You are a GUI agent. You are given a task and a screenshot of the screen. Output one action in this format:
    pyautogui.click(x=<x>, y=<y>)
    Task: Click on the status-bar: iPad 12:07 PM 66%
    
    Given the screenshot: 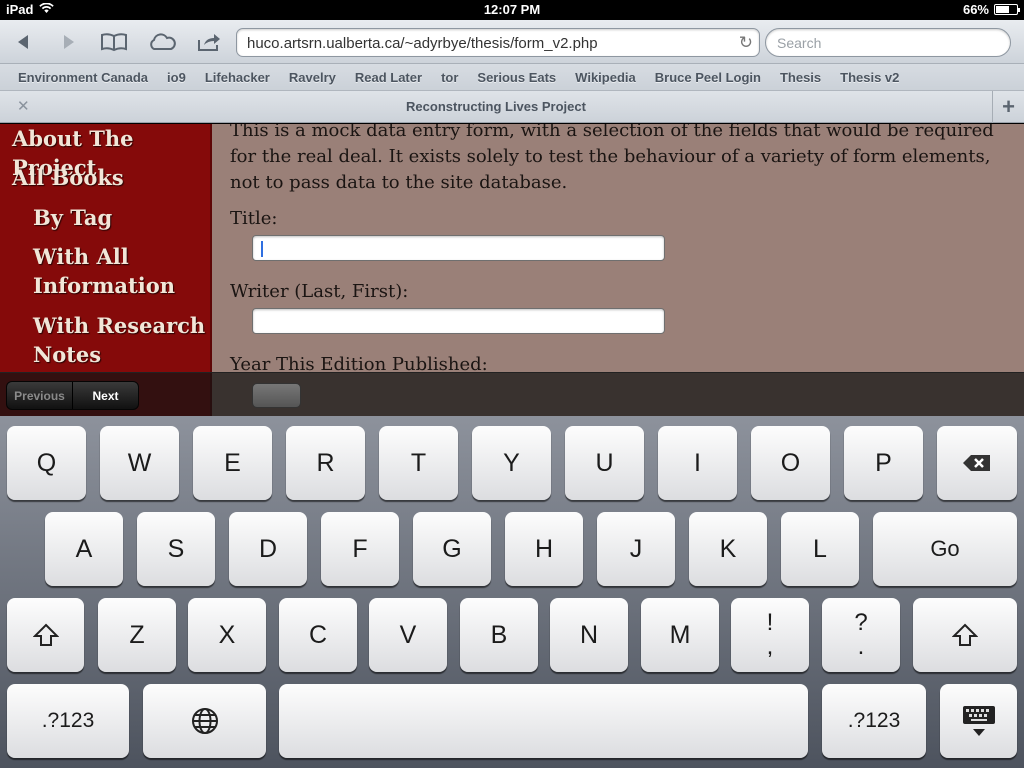 What is the action you would take?
    pyautogui.click(x=512, y=10)
    